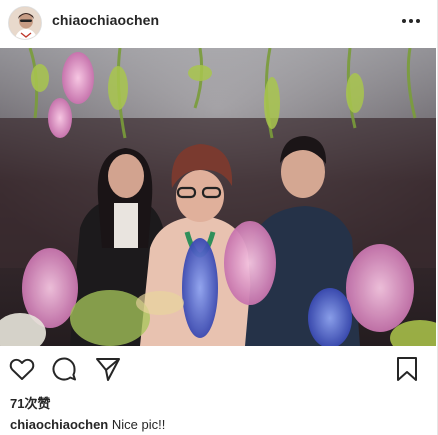 The width and height of the screenshot is (438, 435). I want to click on like-button, so click(22, 369).